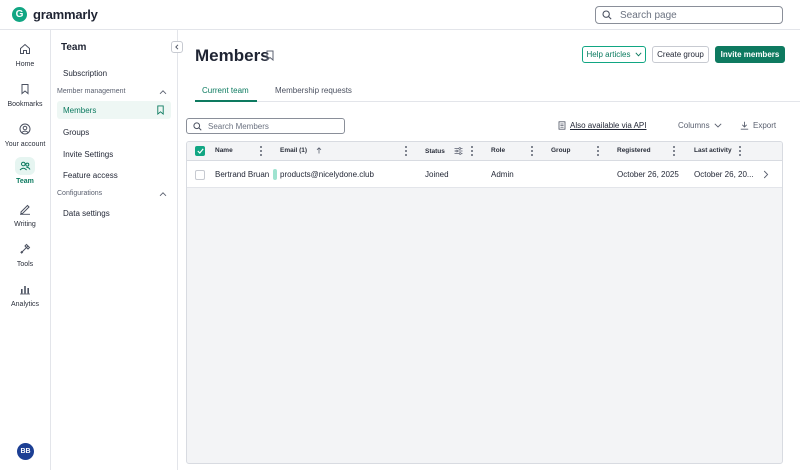 This screenshot has height=470, width=800. What do you see at coordinates (55, 14) in the screenshot?
I see `grammarly-logo: G grammarly` at bounding box center [55, 14].